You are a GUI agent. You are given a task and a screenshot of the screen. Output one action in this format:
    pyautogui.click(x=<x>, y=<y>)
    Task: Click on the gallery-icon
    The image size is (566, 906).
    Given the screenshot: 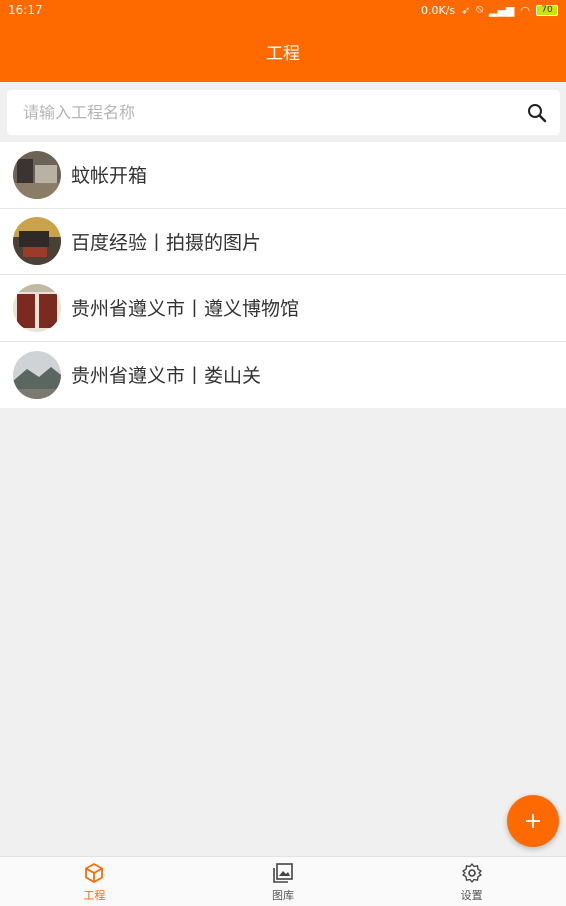 What is the action you would take?
    pyautogui.click(x=283, y=873)
    